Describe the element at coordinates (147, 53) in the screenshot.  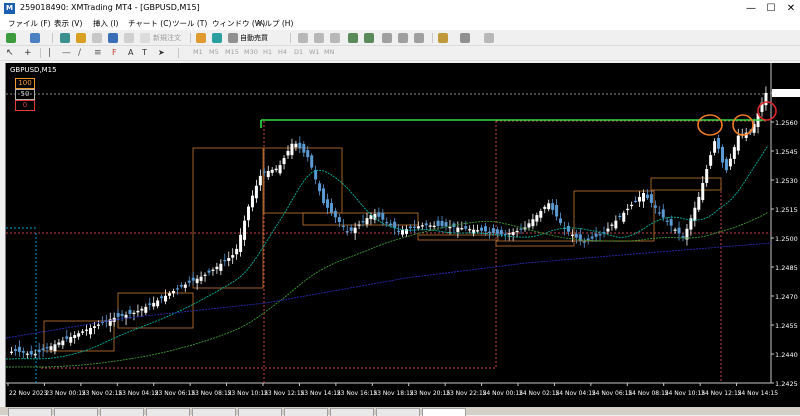
I see `label-icon: T` at that location.